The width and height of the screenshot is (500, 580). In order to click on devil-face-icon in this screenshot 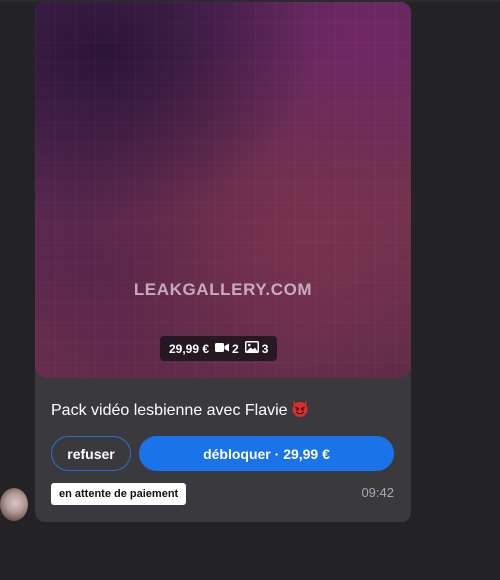, I will do `click(300, 410)`.